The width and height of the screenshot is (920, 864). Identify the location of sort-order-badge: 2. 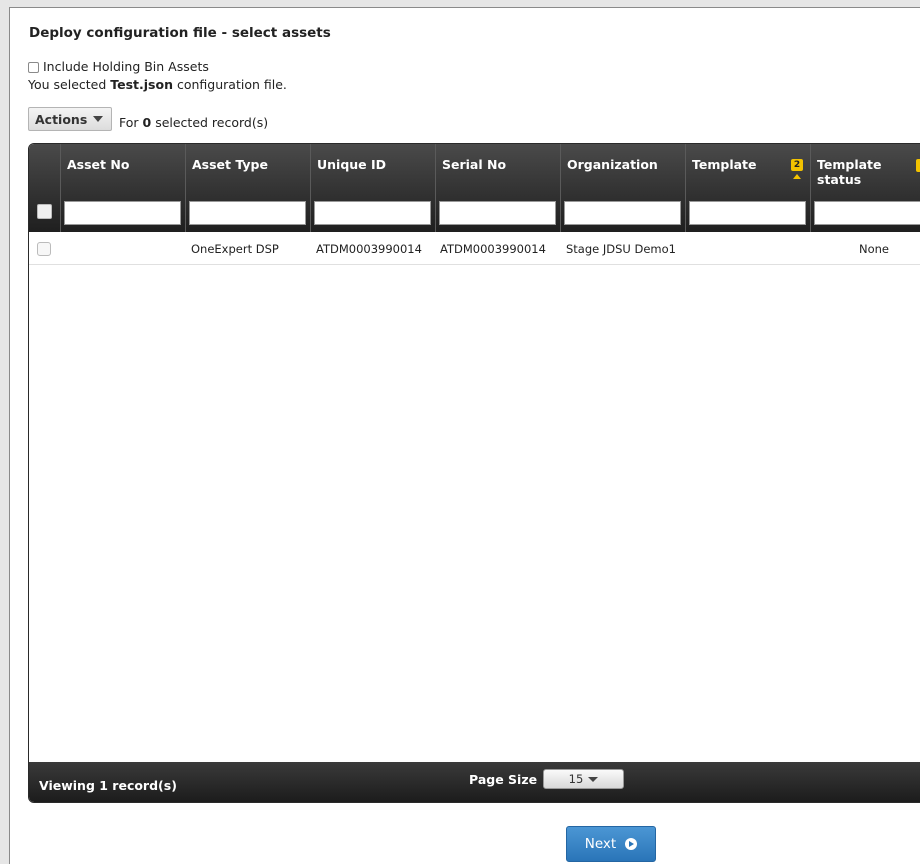
(797, 165).